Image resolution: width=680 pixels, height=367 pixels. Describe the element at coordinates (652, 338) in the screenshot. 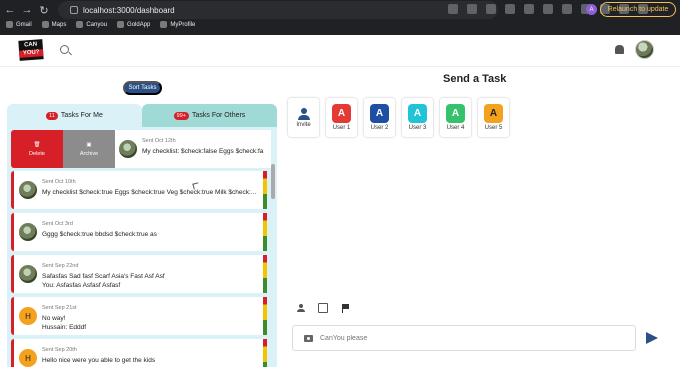

I see `send-icon` at that location.